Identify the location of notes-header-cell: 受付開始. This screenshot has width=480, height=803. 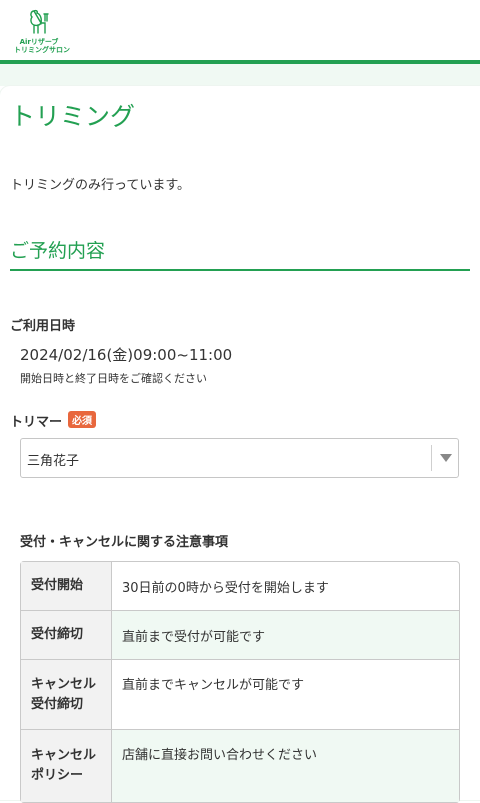
(66, 586).